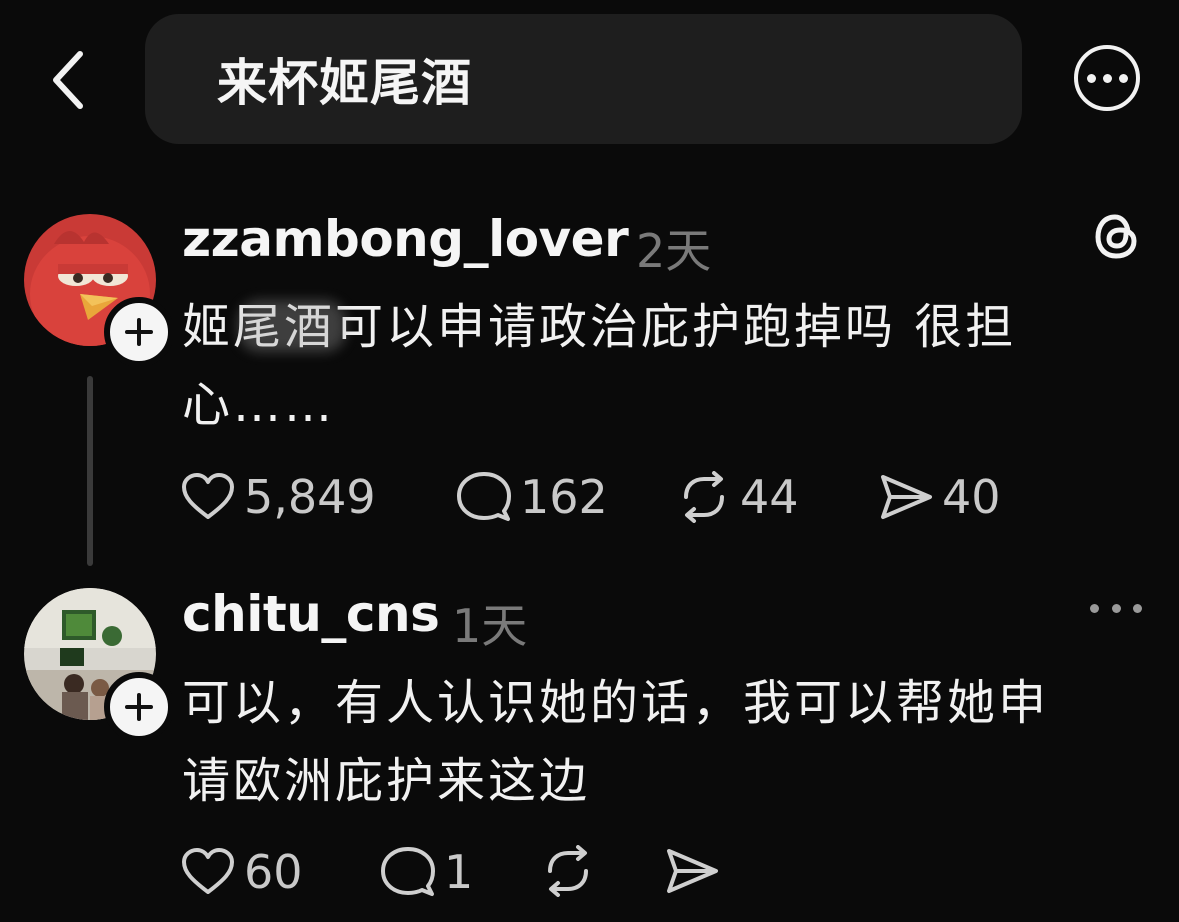 The image size is (1179, 922). I want to click on repost-button, so click(572, 871).